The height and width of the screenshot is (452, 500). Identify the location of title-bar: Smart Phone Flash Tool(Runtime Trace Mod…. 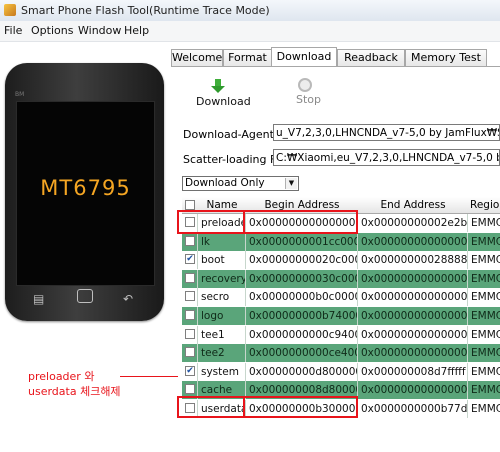
(250, 11).